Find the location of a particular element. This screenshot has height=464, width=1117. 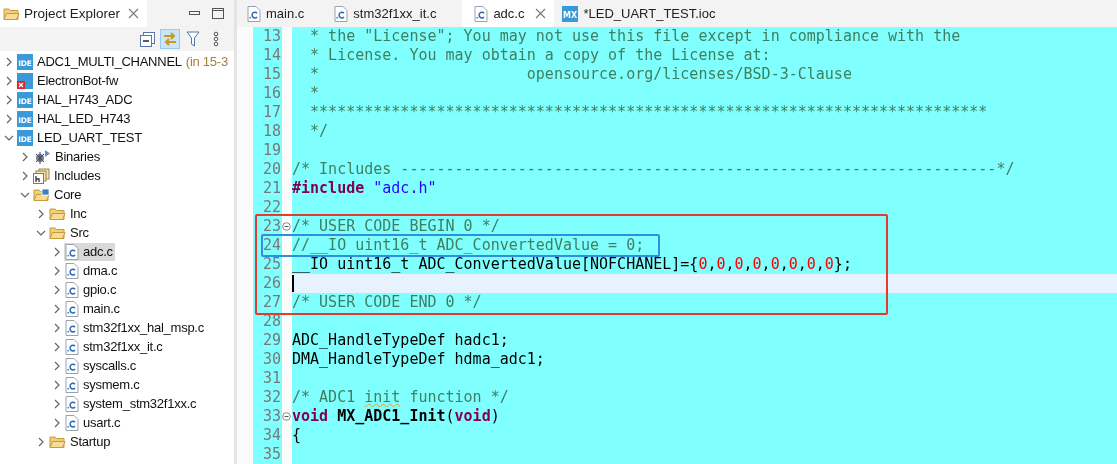

tree-item: adc.c is located at coordinates (89, 251).